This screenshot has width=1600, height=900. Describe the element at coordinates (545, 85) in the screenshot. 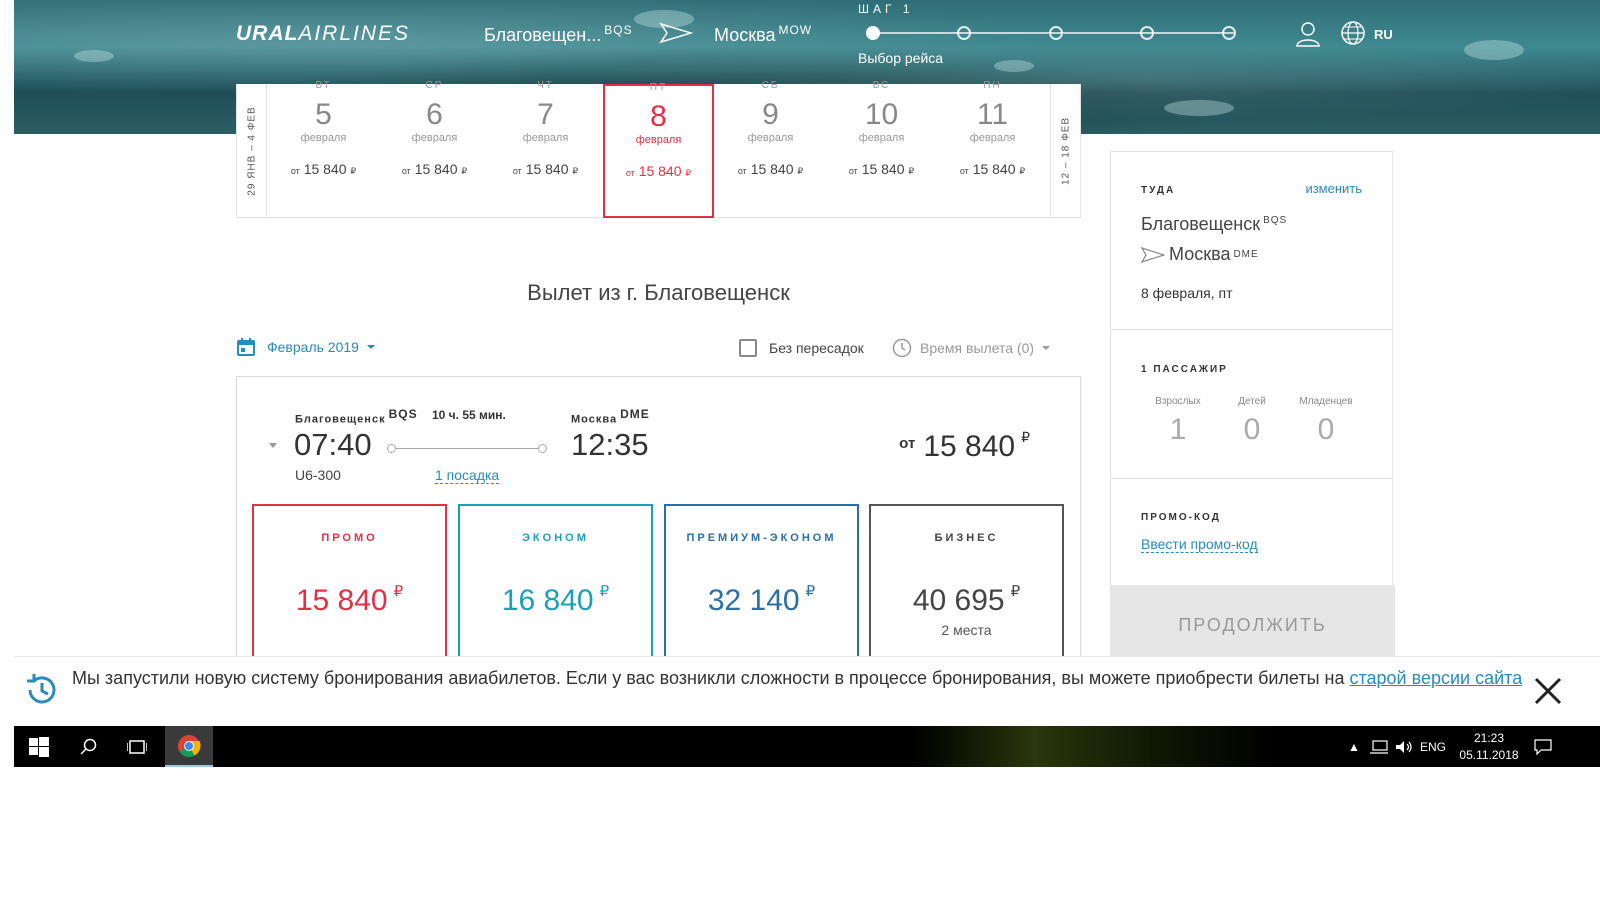

I see `day-of-week: ЧТ` at that location.